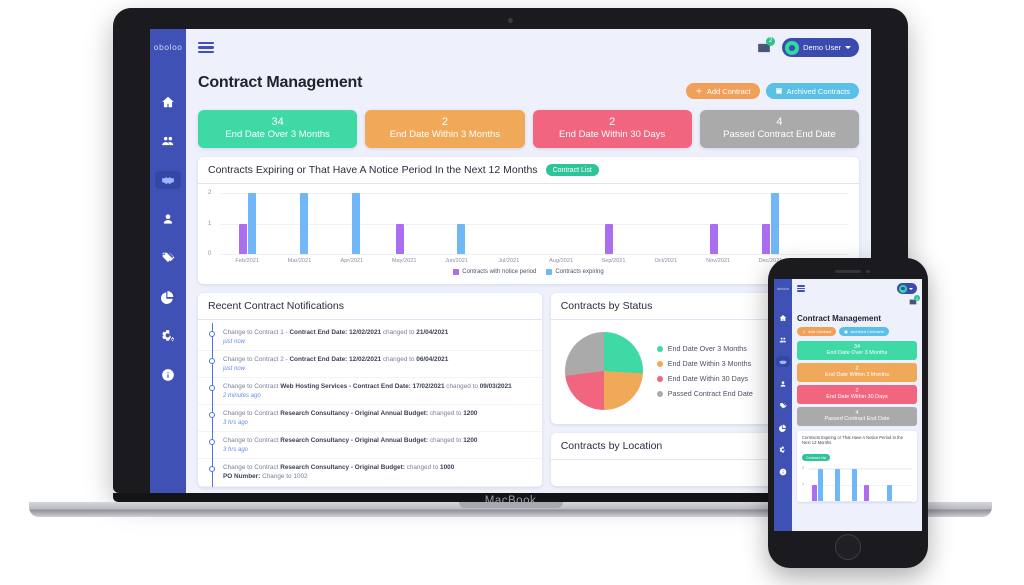 The height and width of the screenshot is (585, 1024). What do you see at coordinates (783, 449) in the screenshot?
I see `phone-sidebar-item-settings` at bounding box center [783, 449].